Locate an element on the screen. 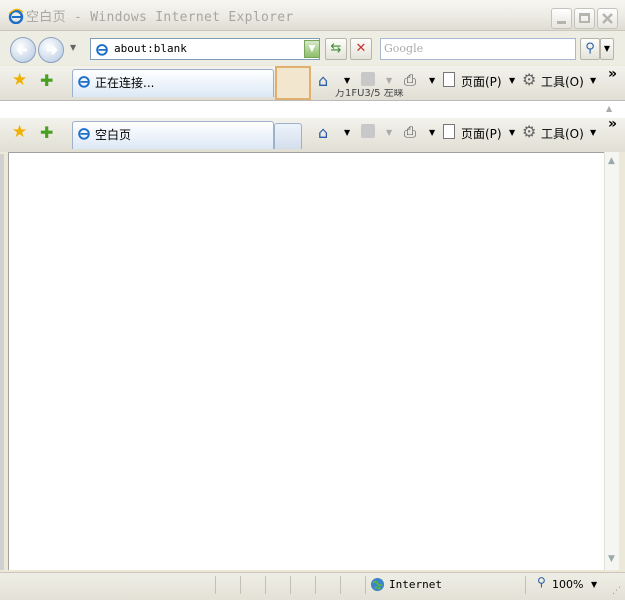  page-ie-icon is located at coordinates (102, 50).